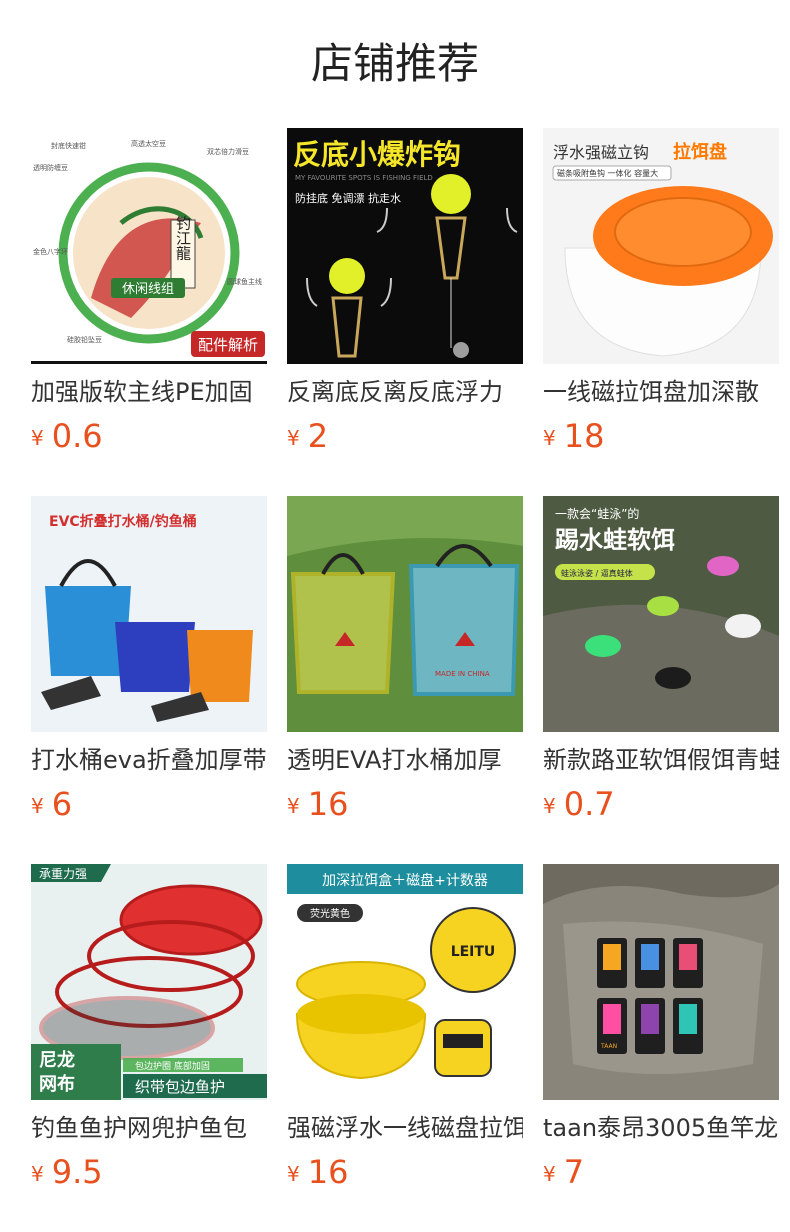  I want to click on caption-text: 织带包边鱼护, so click(180, 1087).